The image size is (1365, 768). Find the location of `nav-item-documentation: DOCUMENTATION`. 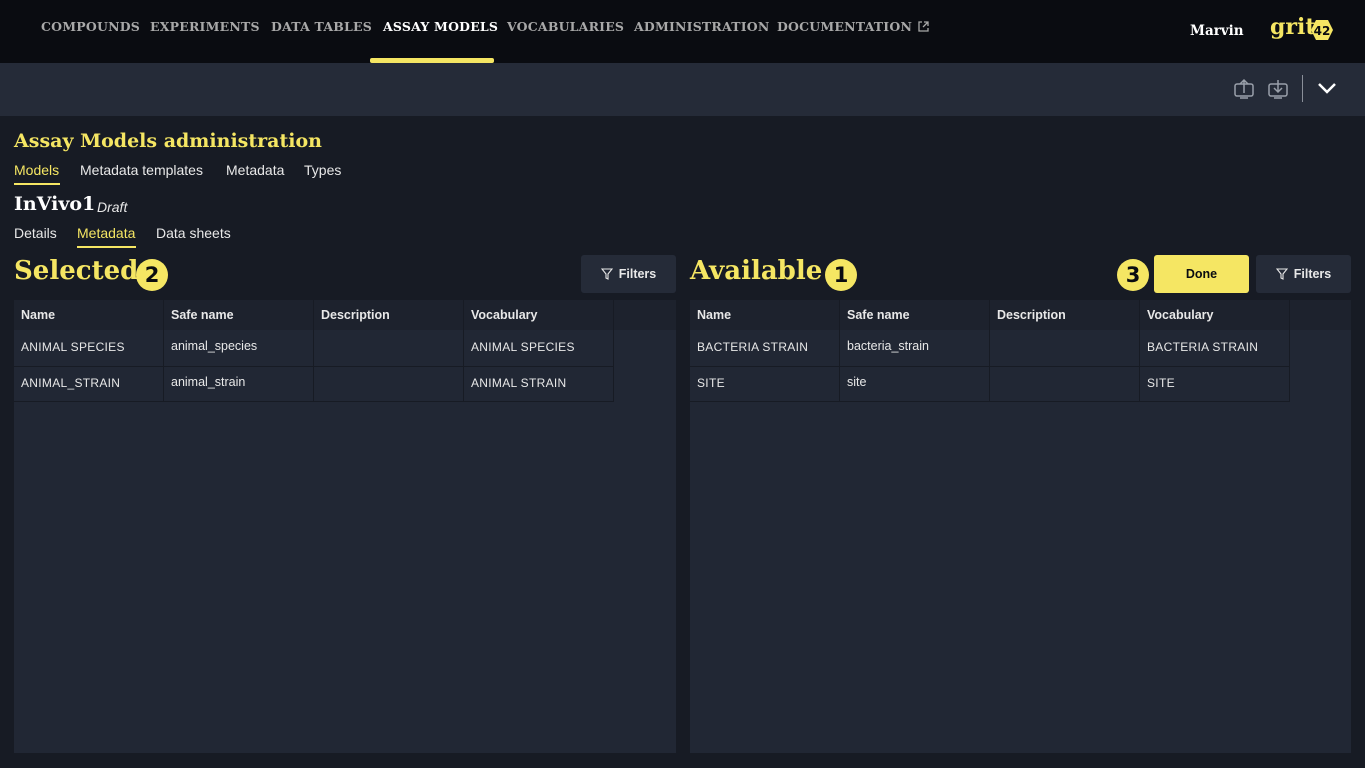

nav-item-documentation: DOCUMENTATION is located at coordinates (853, 26).